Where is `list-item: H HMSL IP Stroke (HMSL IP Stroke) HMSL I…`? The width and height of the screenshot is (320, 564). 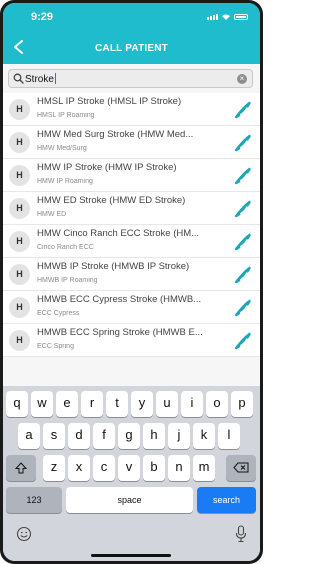 list-item: H HMSL IP Stroke (HMSL IP Stroke) HMSL I… is located at coordinates (131, 109).